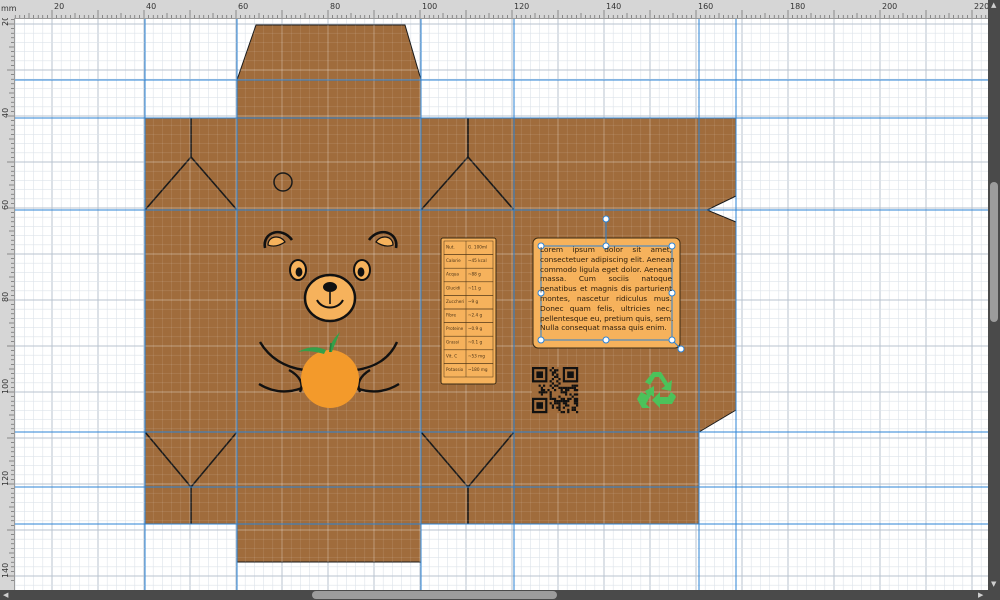 Image resolution: width=1000 pixels, height=600 pixels. Describe the element at coordinates (434, 595) in the screenshot. I see `horizontal-scroll-thumb` at that location.